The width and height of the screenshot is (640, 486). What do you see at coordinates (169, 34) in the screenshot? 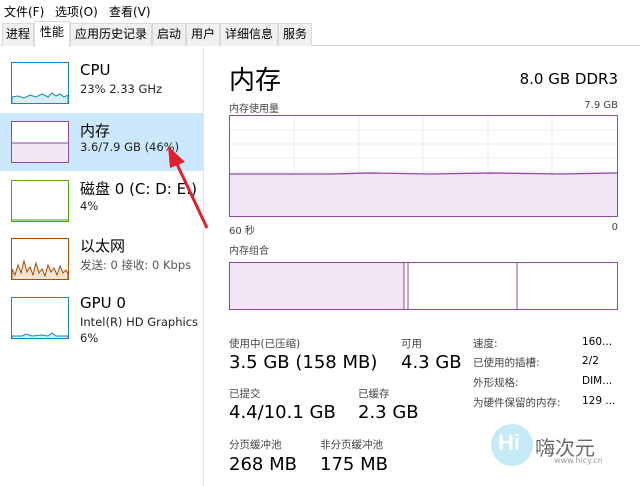
I see `tab-startup: 启动` at bounding box center [169, 34].